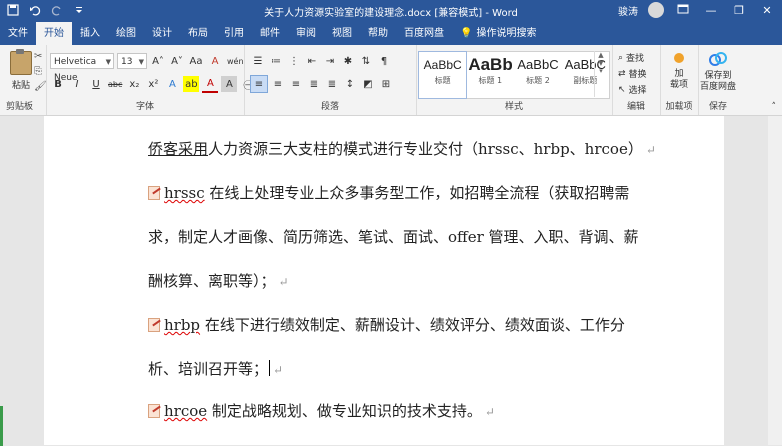 The image size is (782, 446). Describe the element at coordinates (132, 61) in the screenshot. I see `font-size-box: 13 ▼` at that location.